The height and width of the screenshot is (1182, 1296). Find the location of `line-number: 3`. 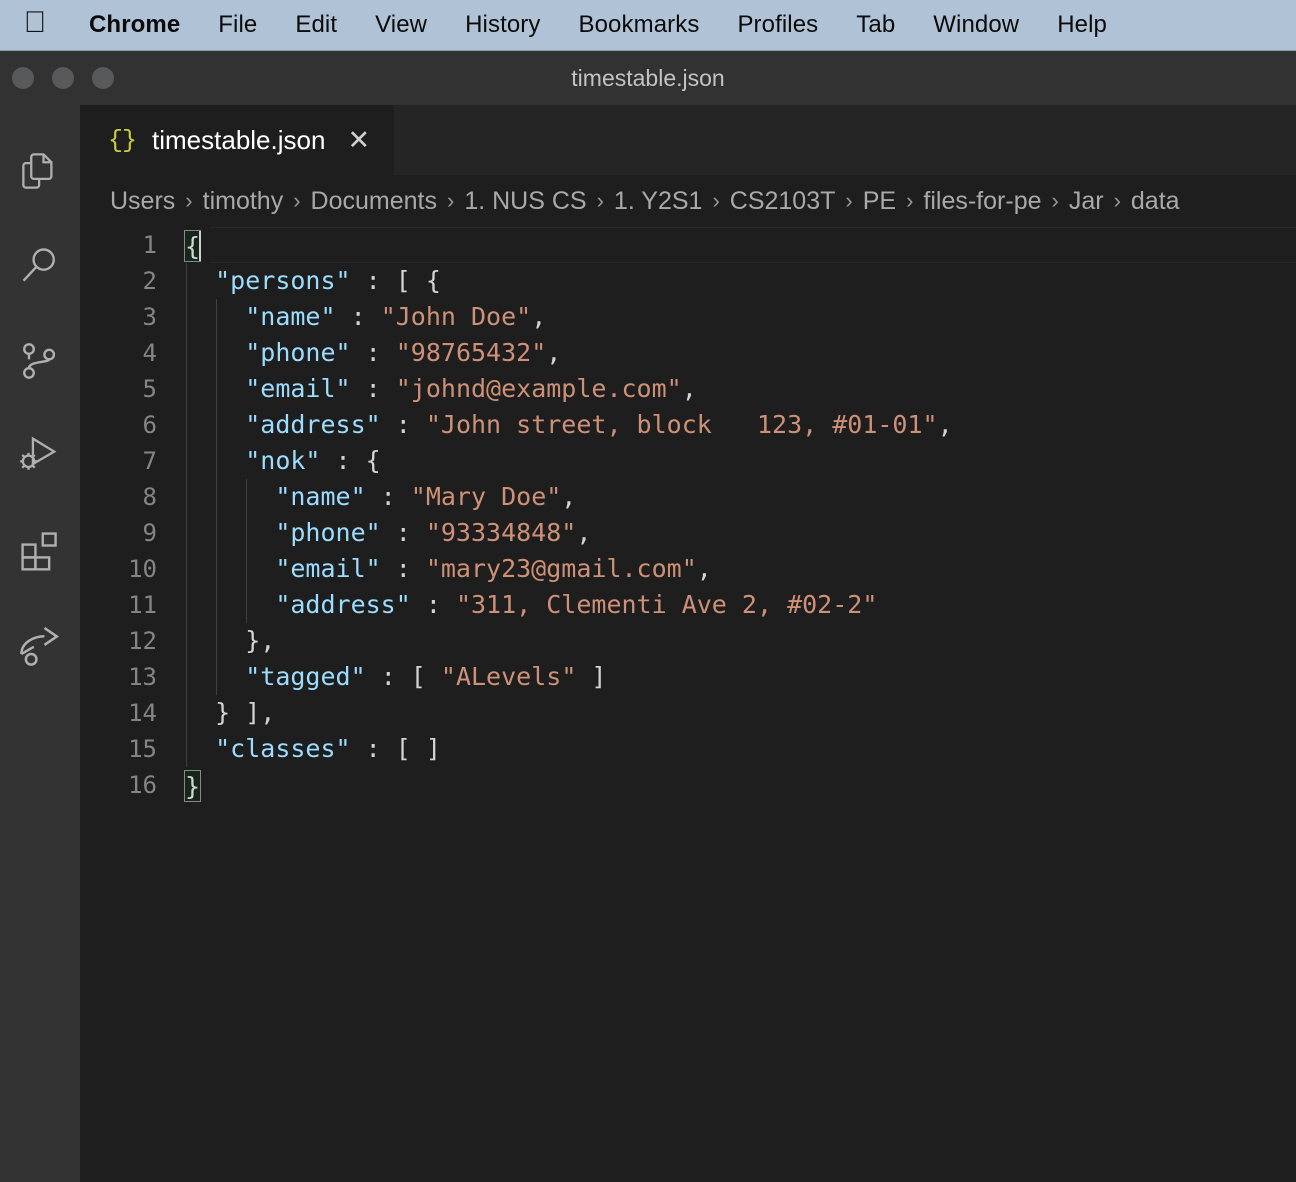

line-number: 3 is located at coordinates (149, 317).